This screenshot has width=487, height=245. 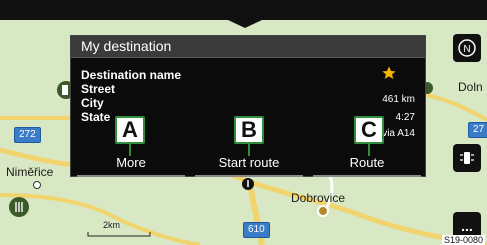 I want to click on panel-header: My destination, so click(x=248, y=47).